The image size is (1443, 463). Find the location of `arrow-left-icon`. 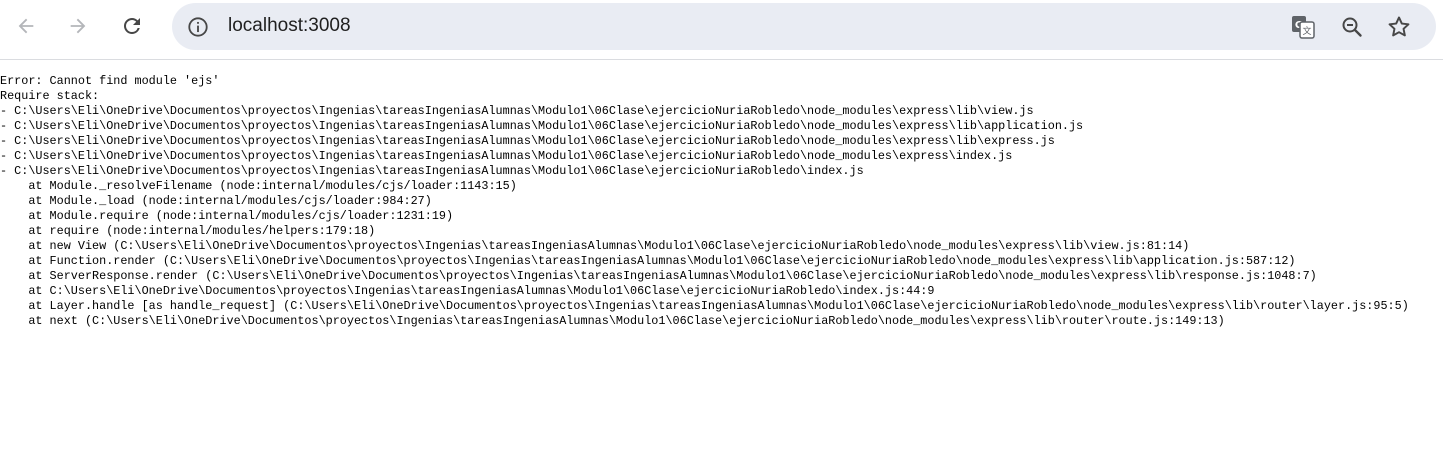

arrow-left-icon is located at coordinates (26, 26).